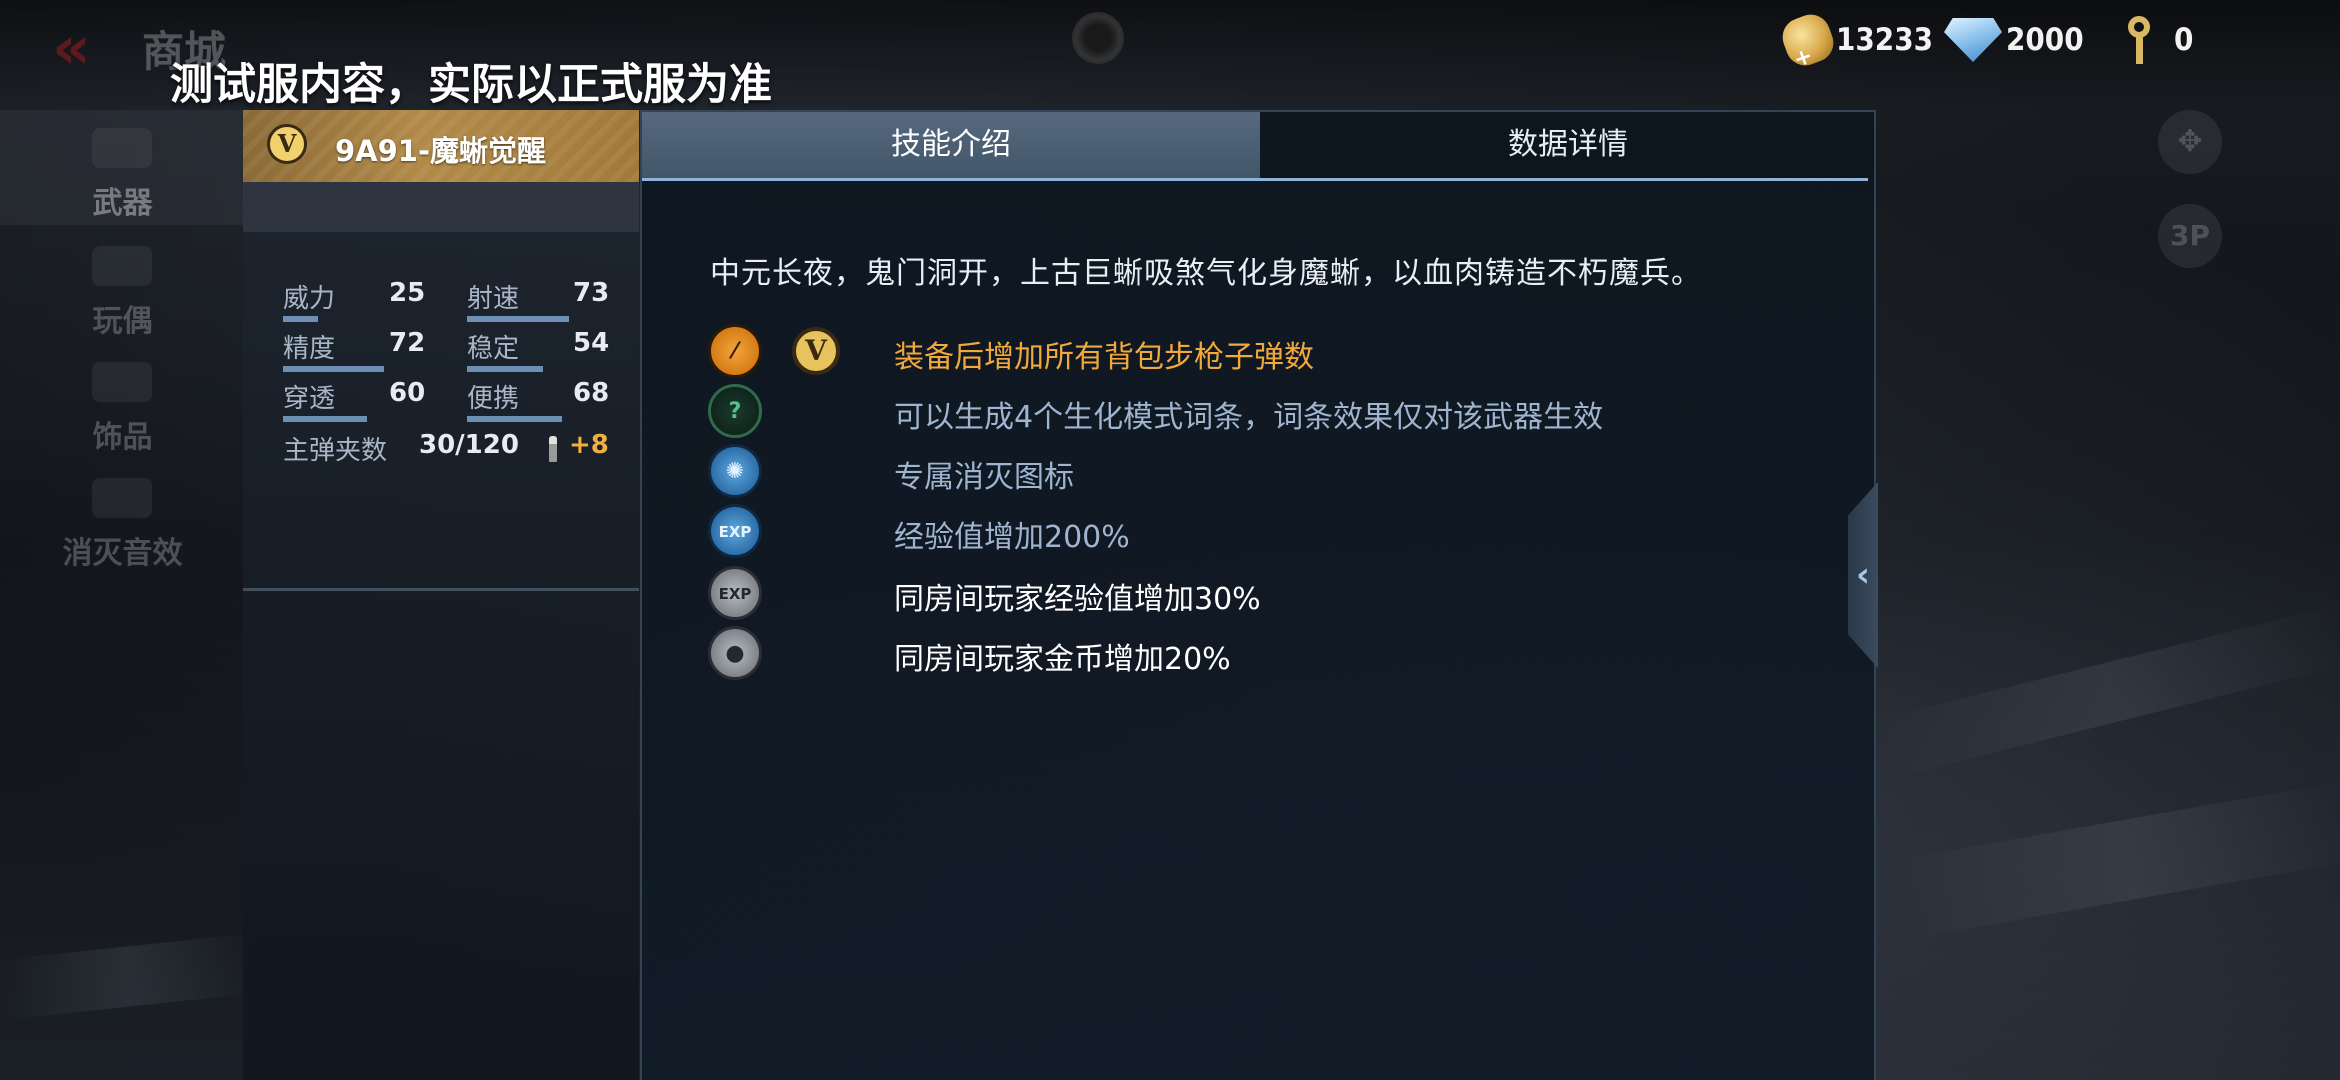  Describe the element at coordinates (591, 293) in the screenshot. I see `stat-value: 73` at that location.